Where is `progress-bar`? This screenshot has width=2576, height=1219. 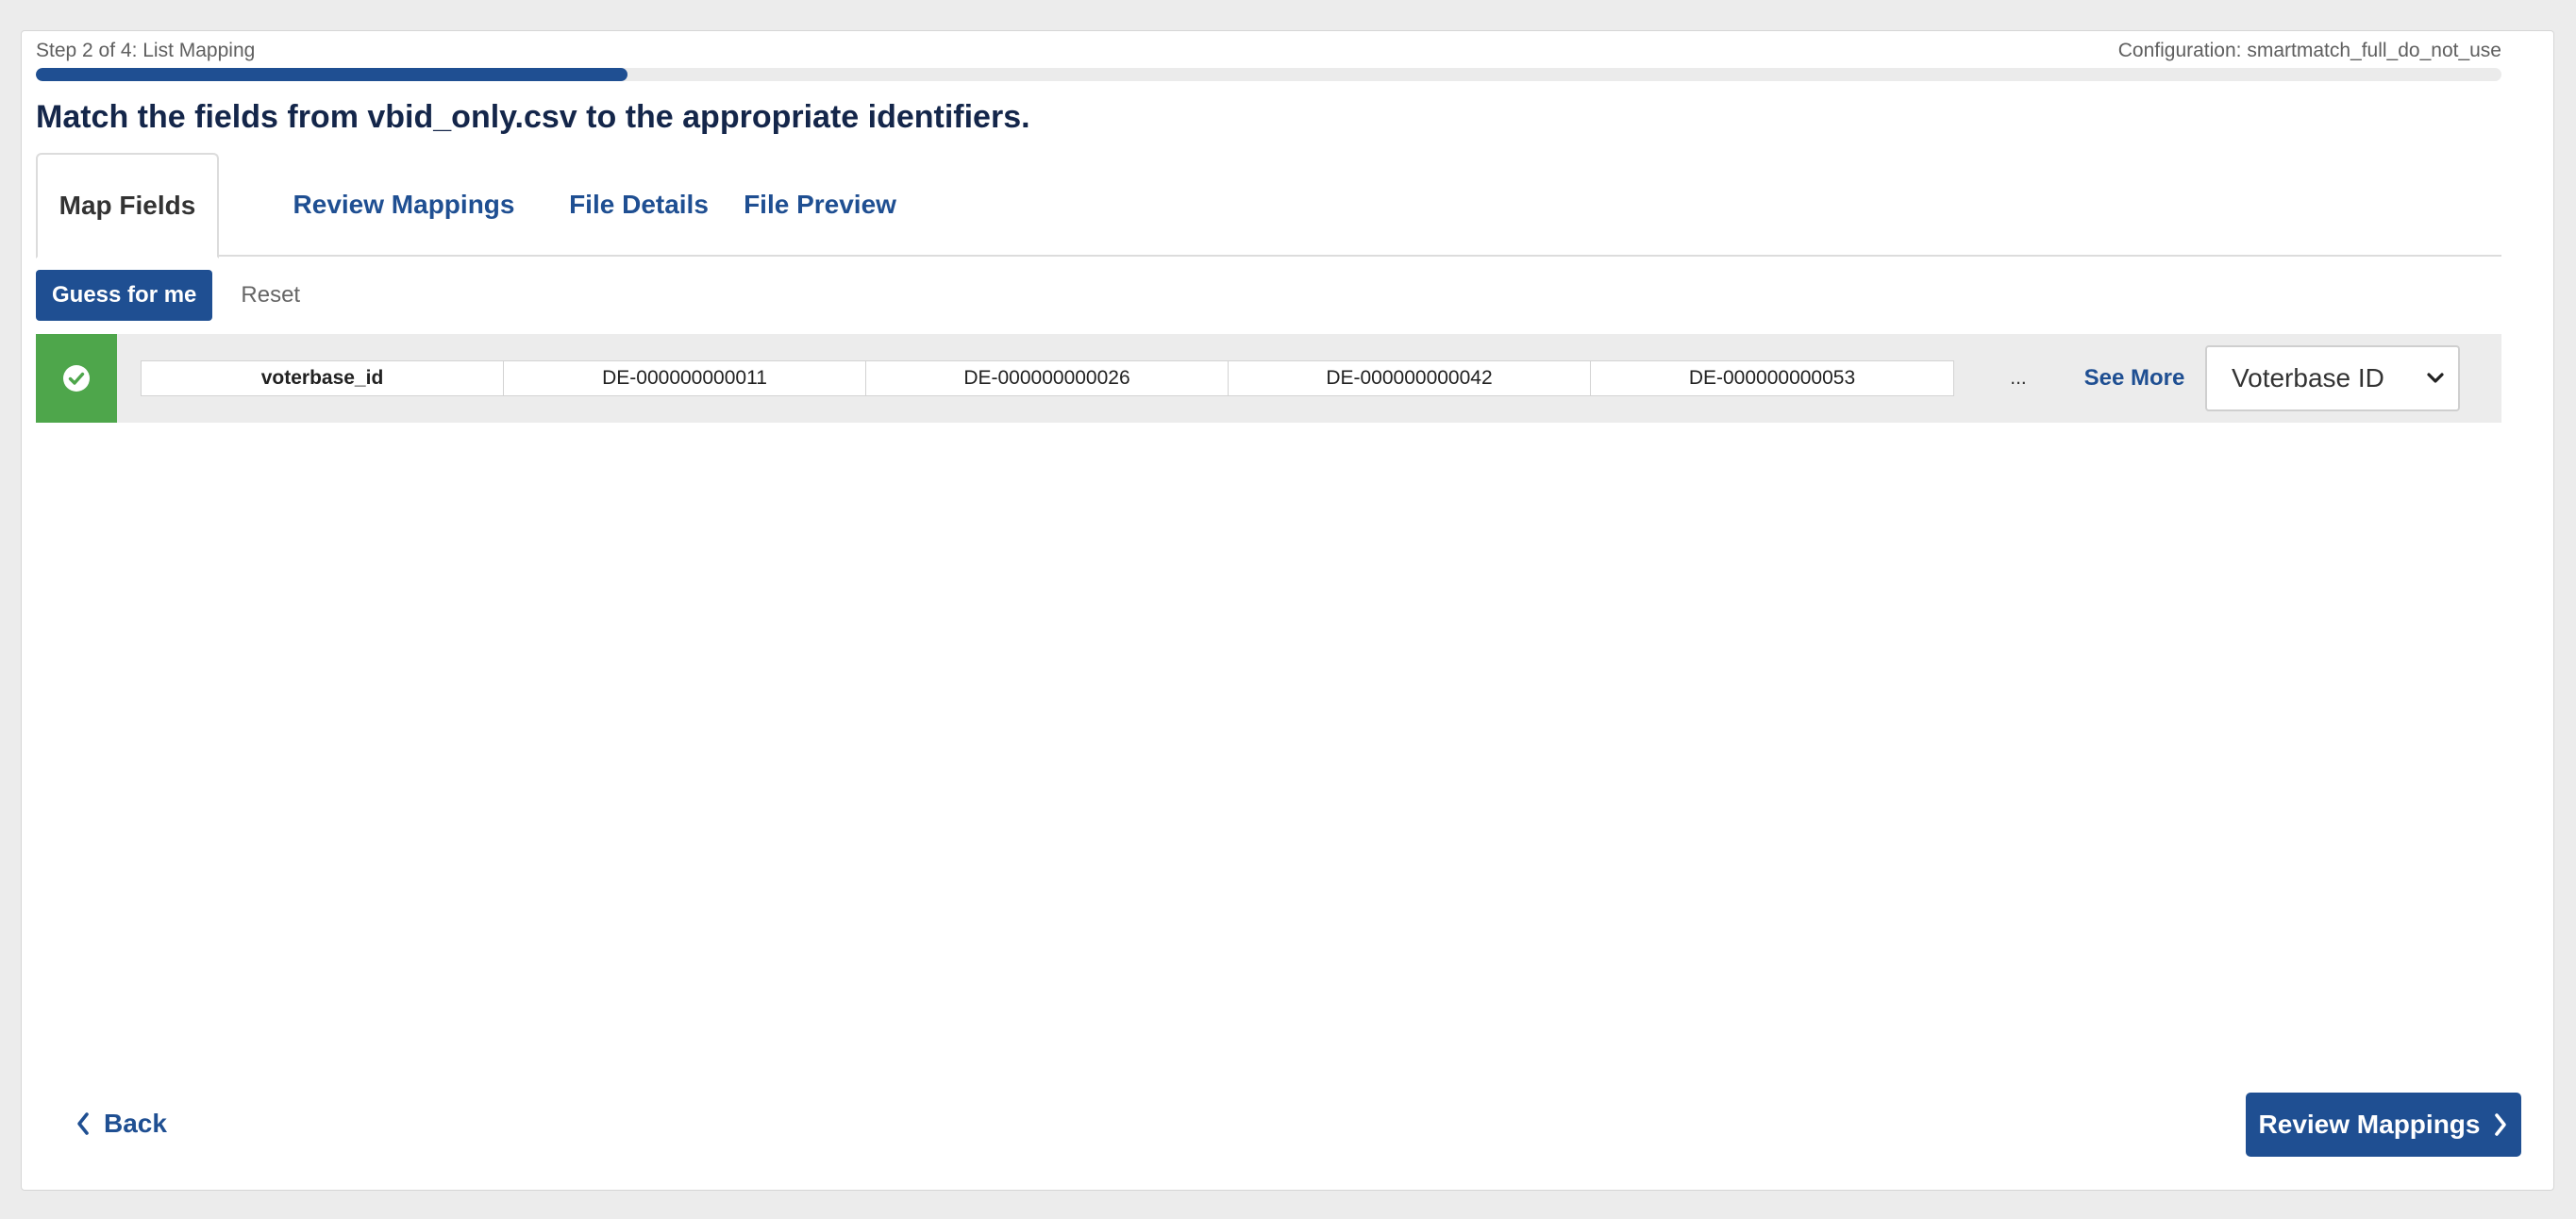
progress-bar is located at coordinates (1268, 74).